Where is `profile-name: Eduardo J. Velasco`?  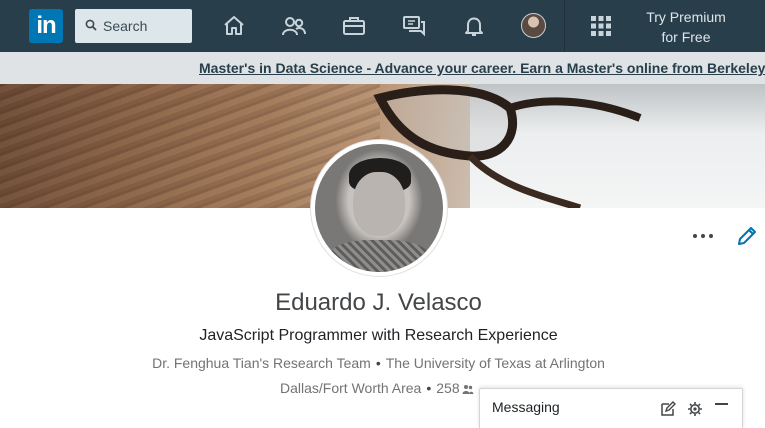
profile-name: Eduardo J. Velasco is located at coordinates (378, 302).